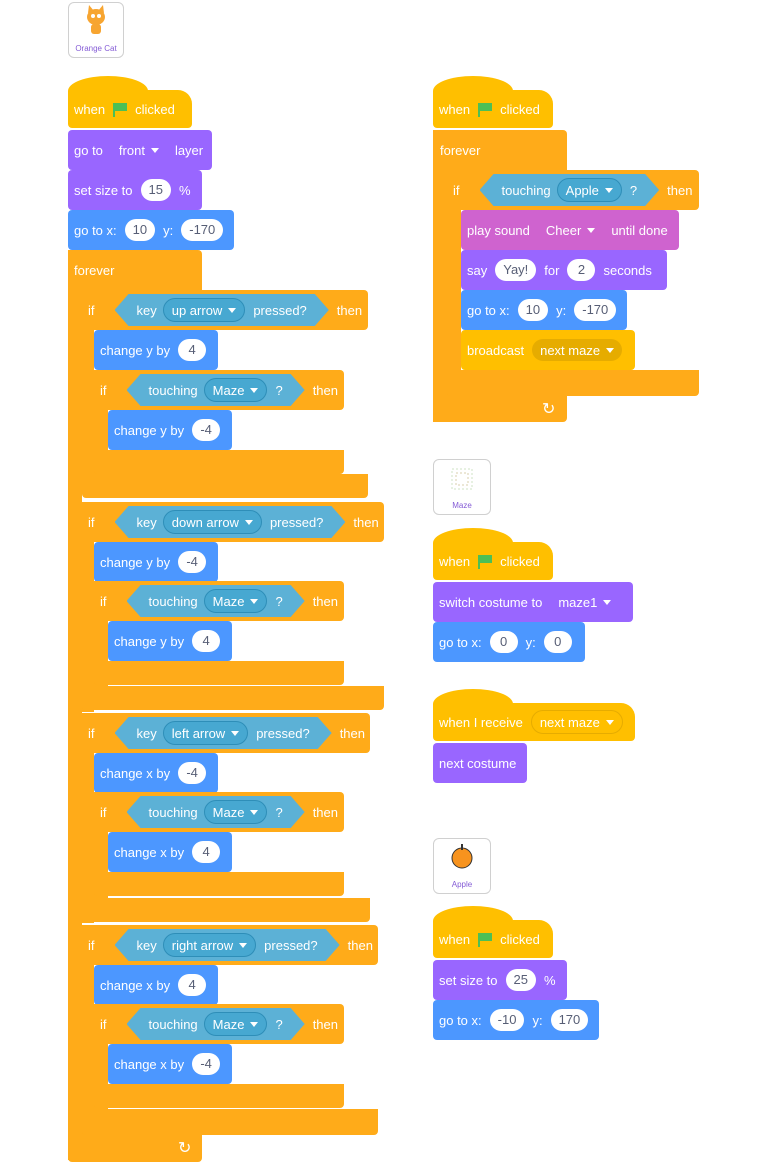 This screenshot has width=767, height=1163. What do you see at coordinates (462, 866) in the screenshot?
I see `sprite-thumb-apple: Apple` at bounding box center [462, 866].